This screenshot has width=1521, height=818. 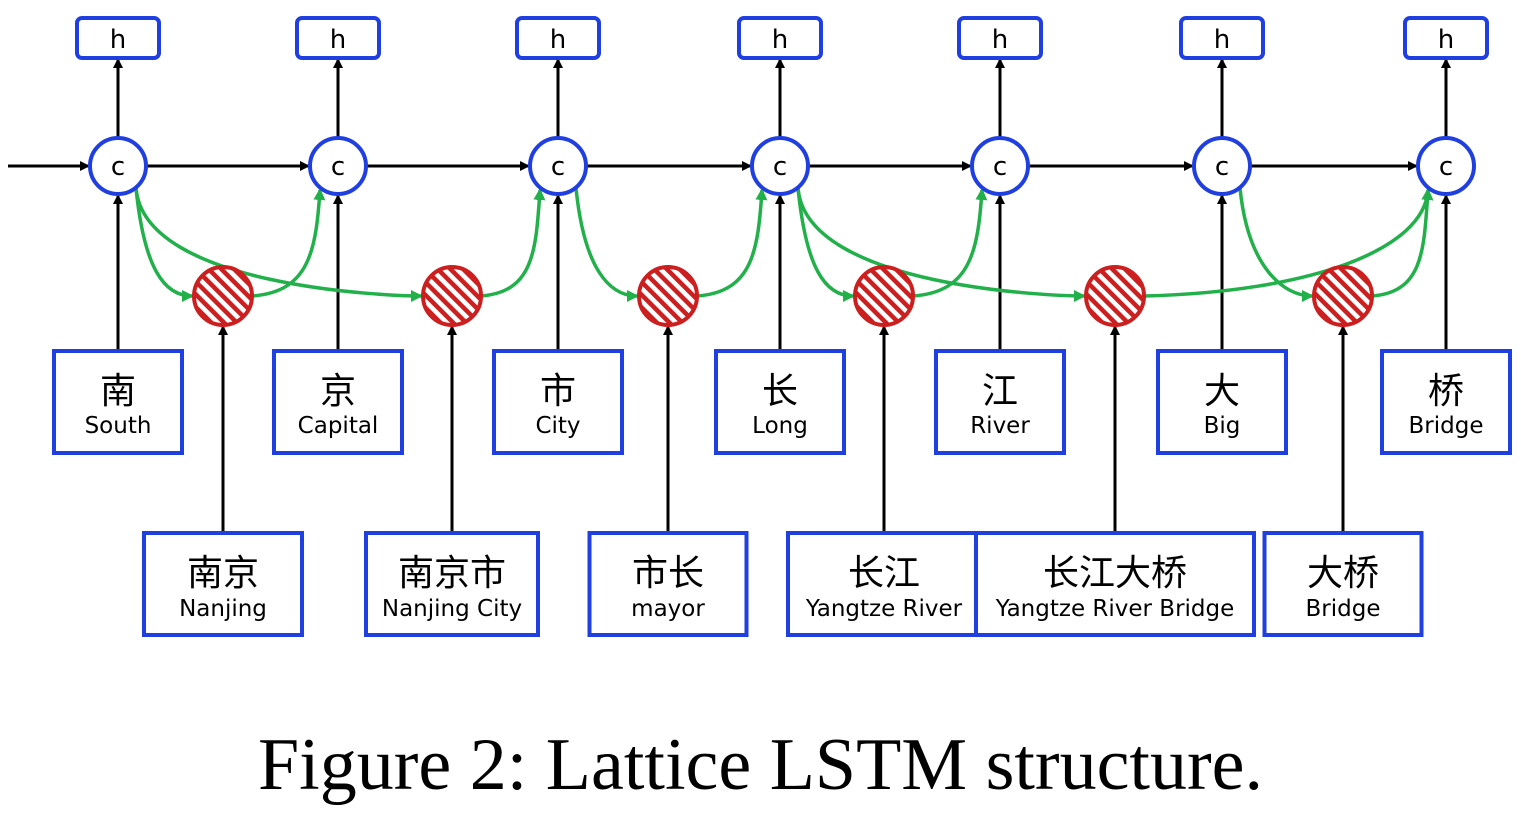 What do you see at coordinates (1115, 609) in the screenshot?
I see `word-input-gloss: Yangtze River Bridge` at bounding box center [1115, 609].